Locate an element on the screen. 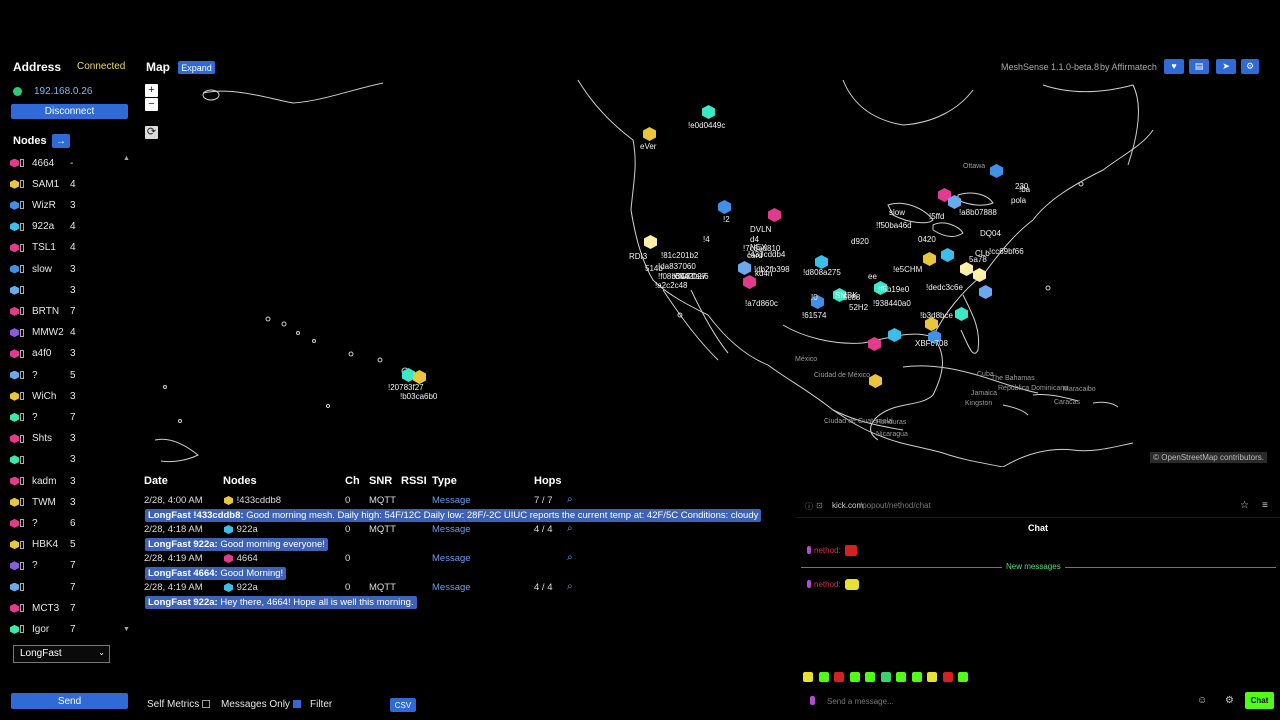  scroll-down-icon: ▼ is located at coordinates (126, 629).